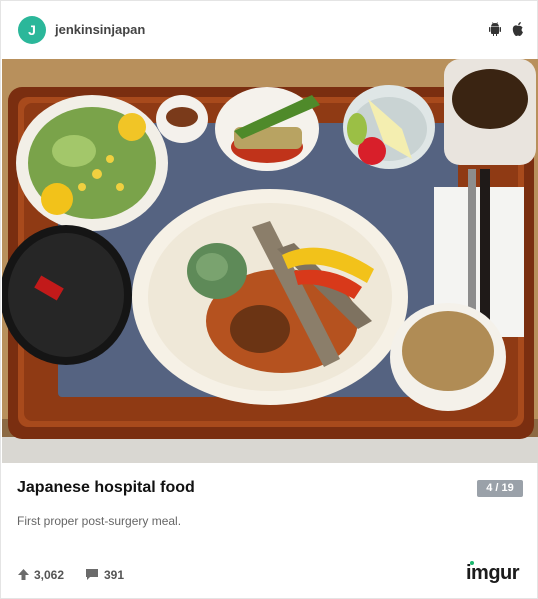 This screenshot has height=599, width=538. What do you see at coordinates (106, 487) in the screenshot?
I see `post-title: Japanese hospital food` at bounding box center [106, 487].